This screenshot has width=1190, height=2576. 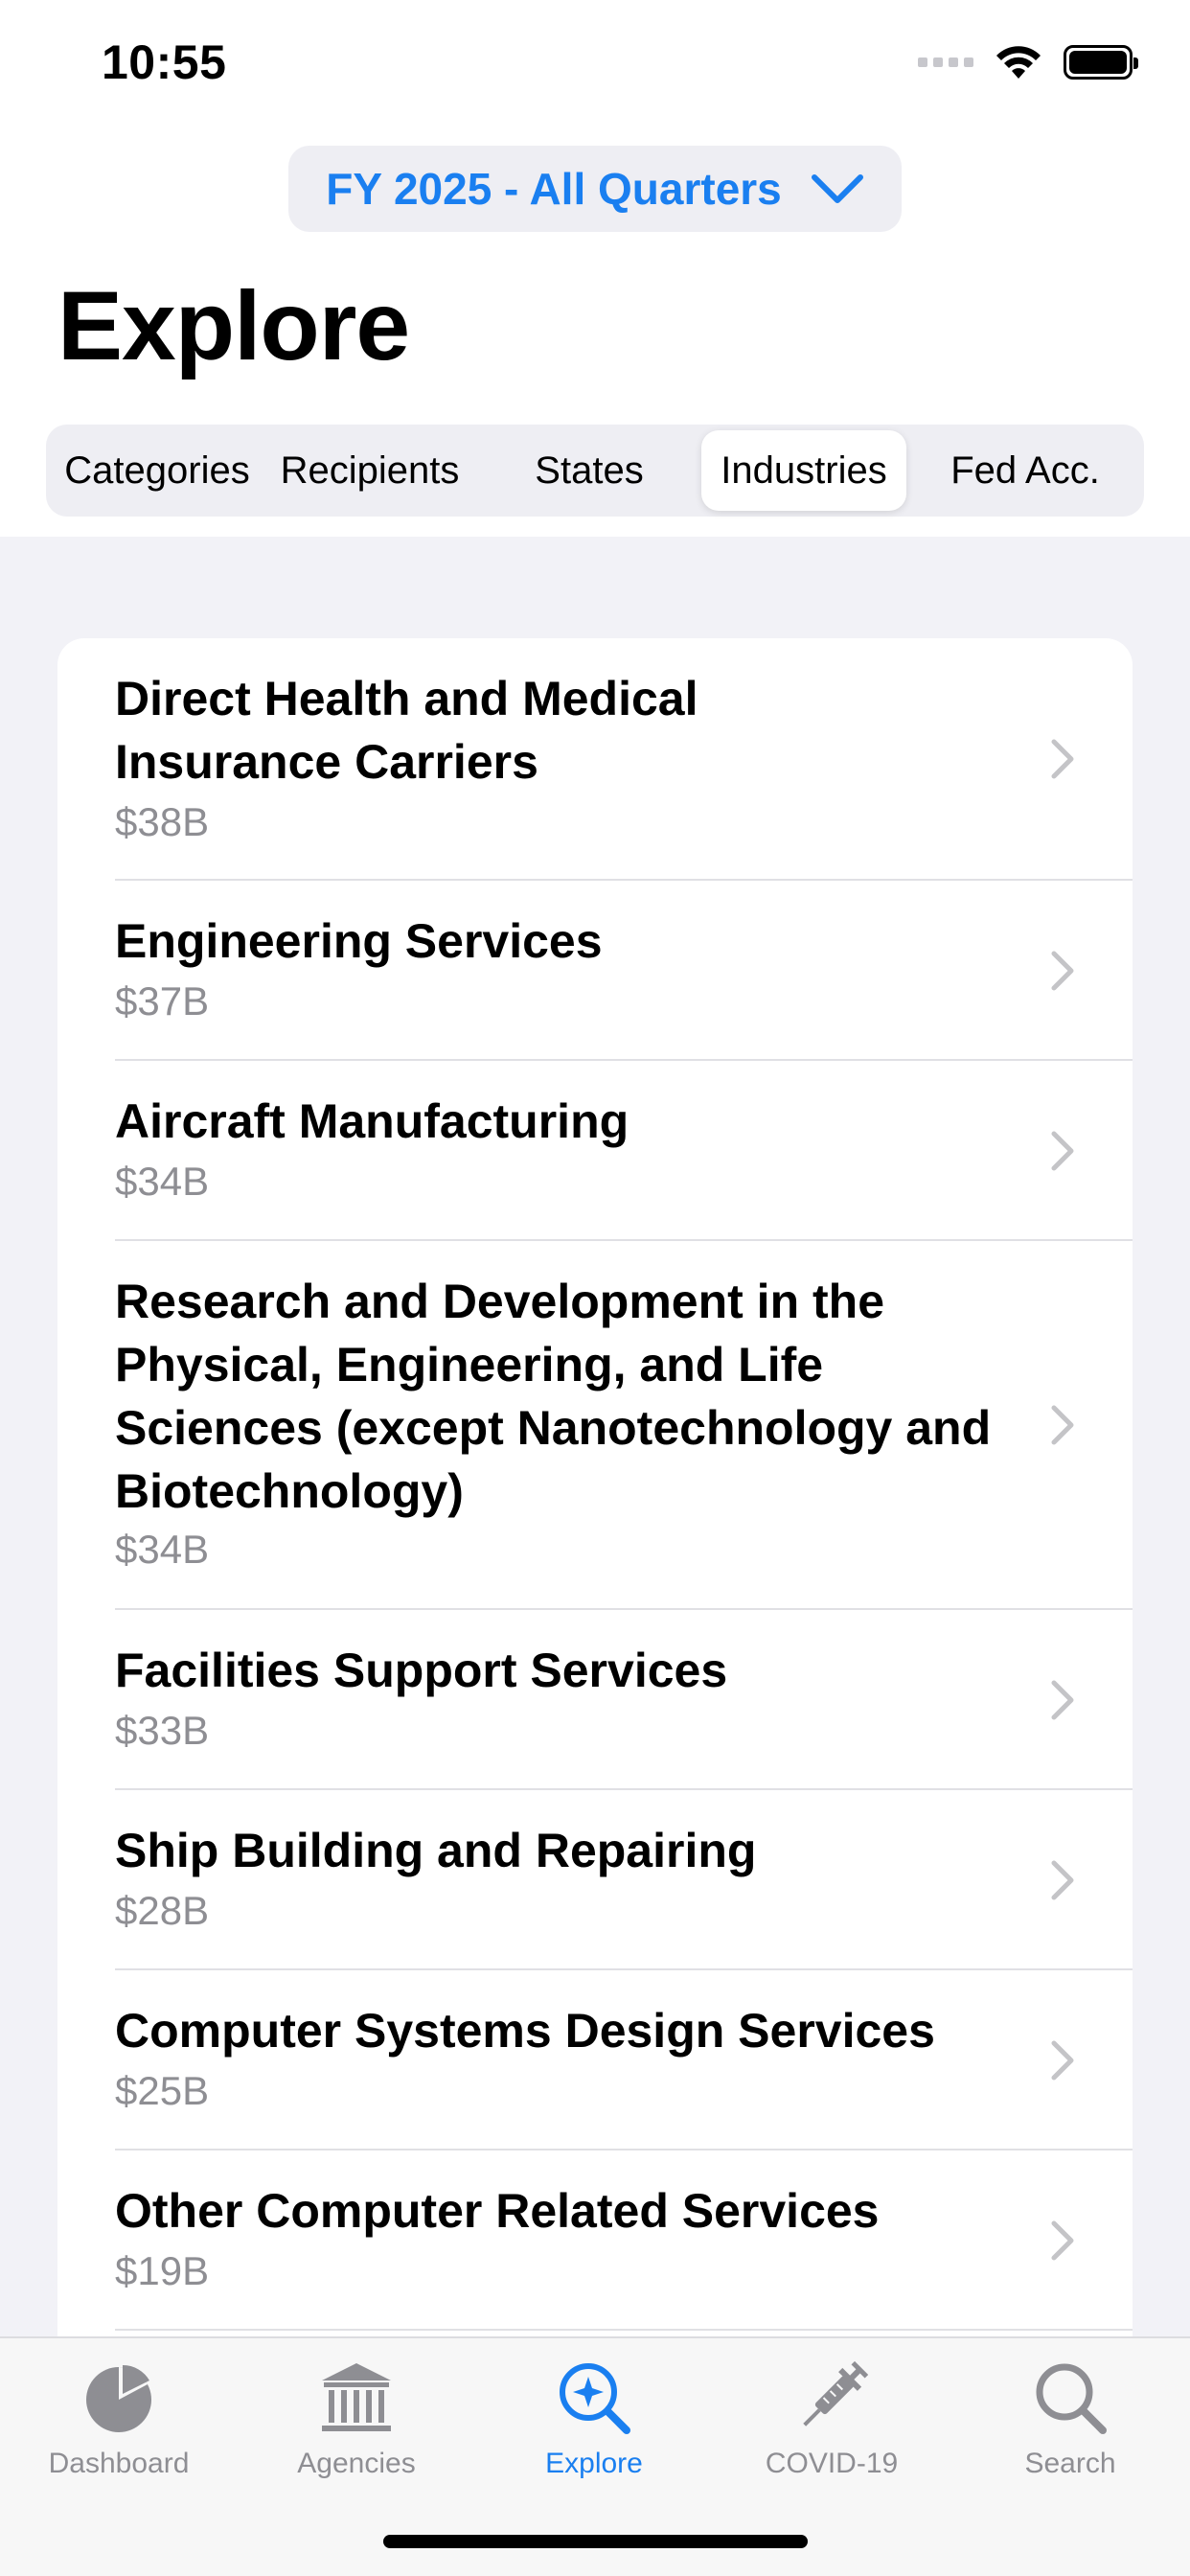 I want to click on industry-name: Facilities Support Services, so click(x=421, y=1670).